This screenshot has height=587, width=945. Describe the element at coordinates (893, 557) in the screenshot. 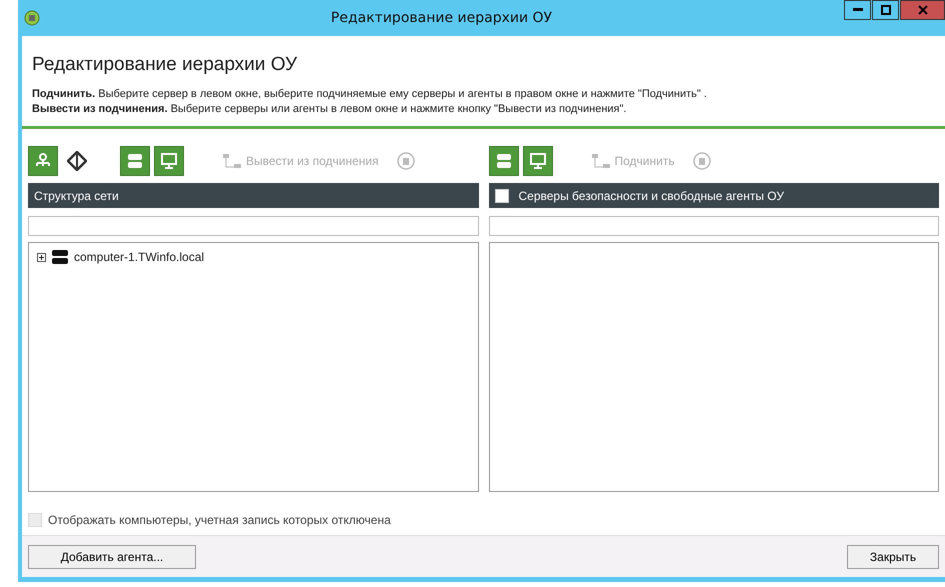

I see `close-dialog-button: Закрыть` at that location.